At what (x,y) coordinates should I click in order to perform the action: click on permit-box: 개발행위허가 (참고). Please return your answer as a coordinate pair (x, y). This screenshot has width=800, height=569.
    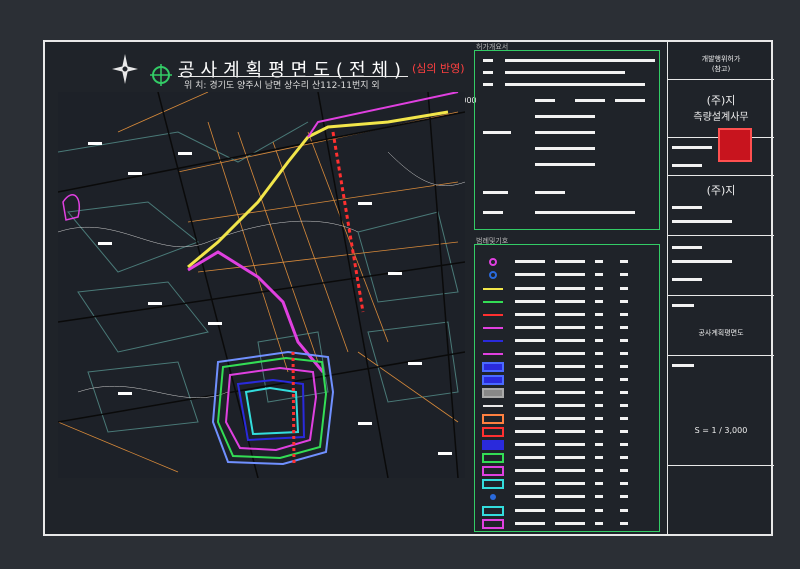
    Looking at the image, I should click on (721, 60).